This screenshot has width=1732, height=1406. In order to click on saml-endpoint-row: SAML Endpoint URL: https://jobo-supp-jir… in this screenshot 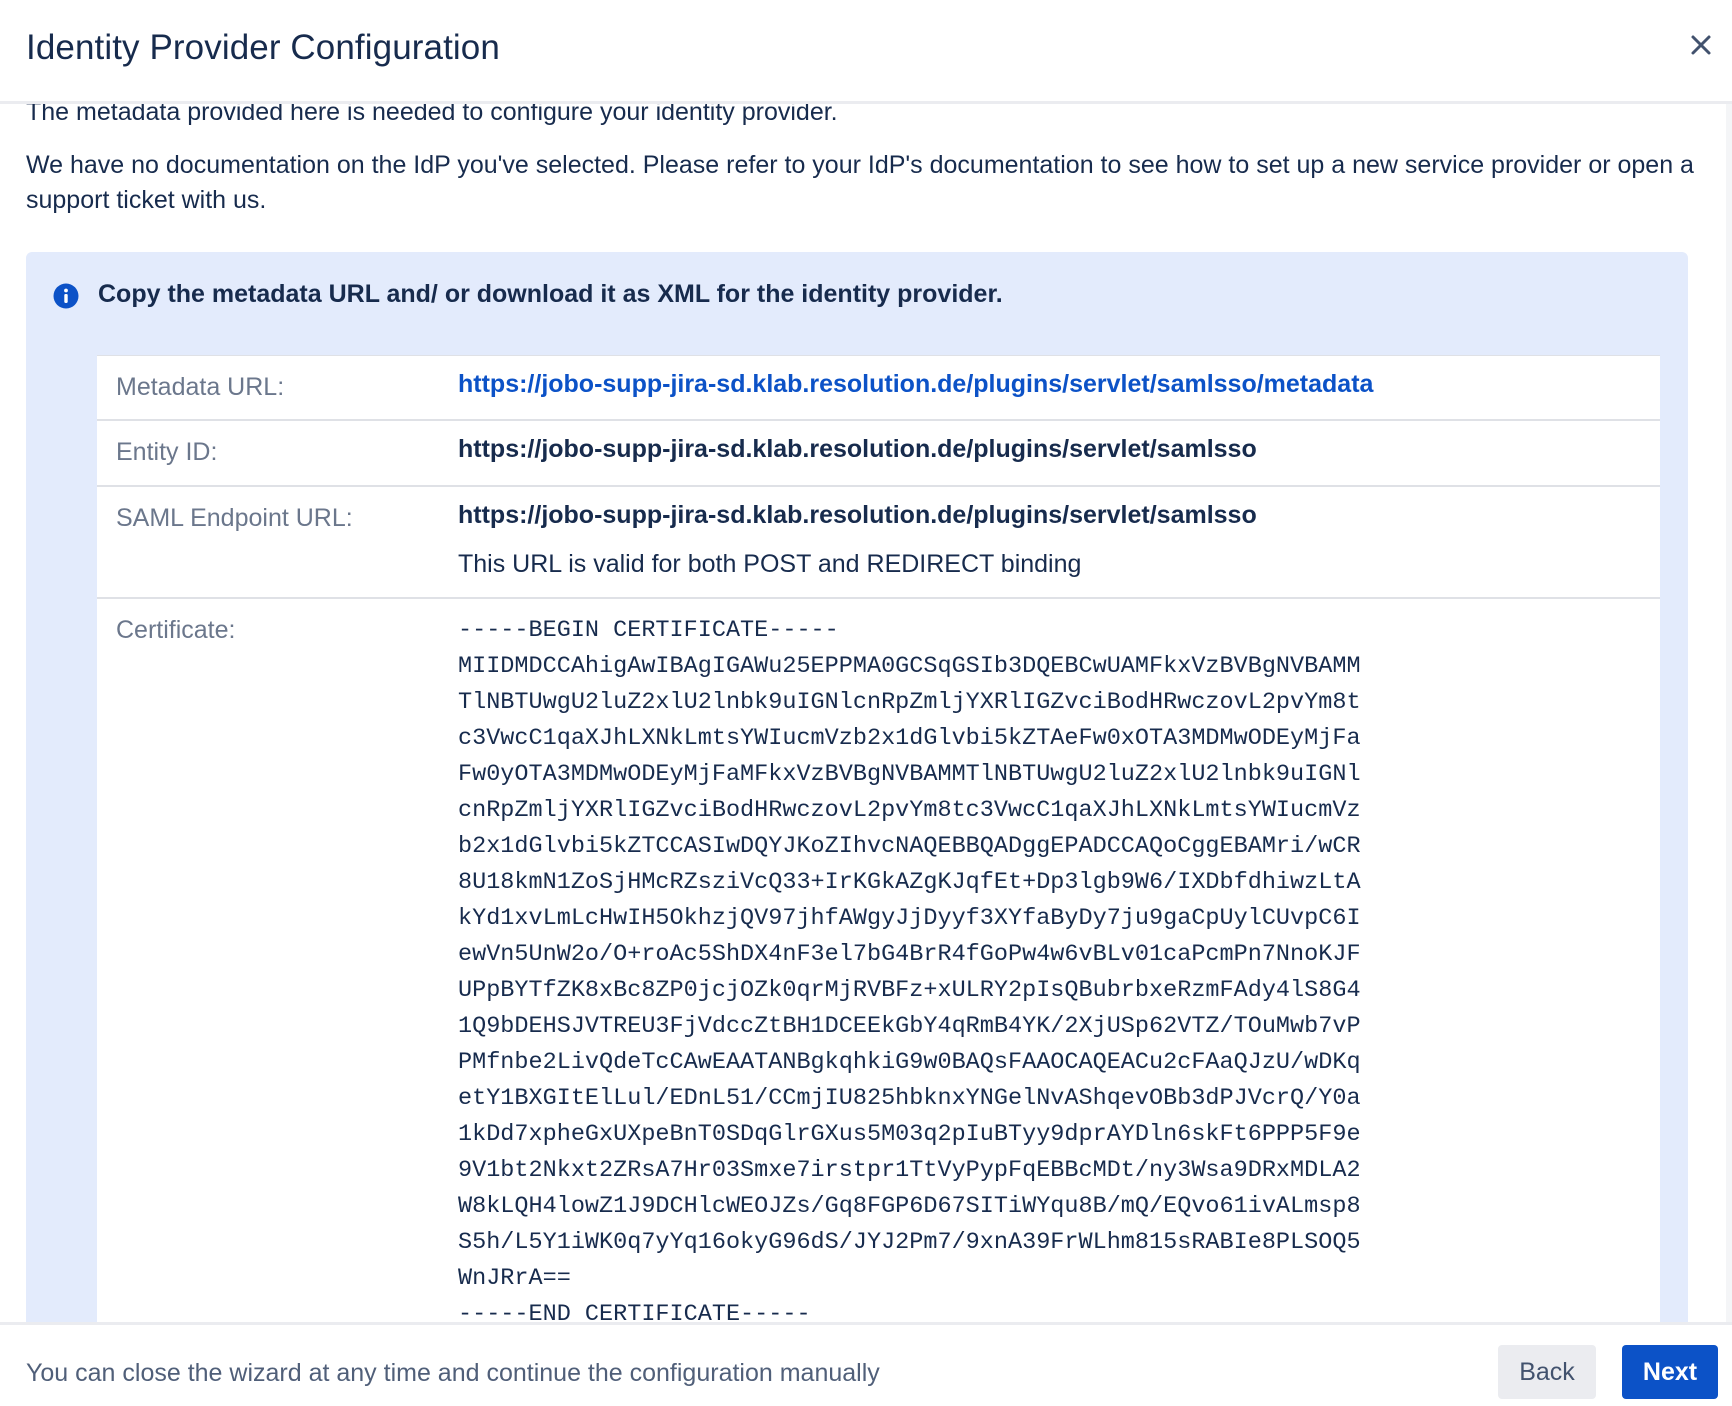, I will do `click(878, 543)`.